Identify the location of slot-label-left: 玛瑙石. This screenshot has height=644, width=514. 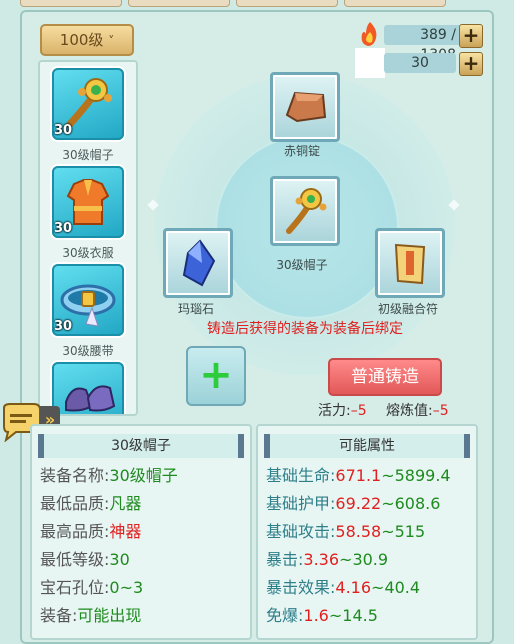
(195, 309).